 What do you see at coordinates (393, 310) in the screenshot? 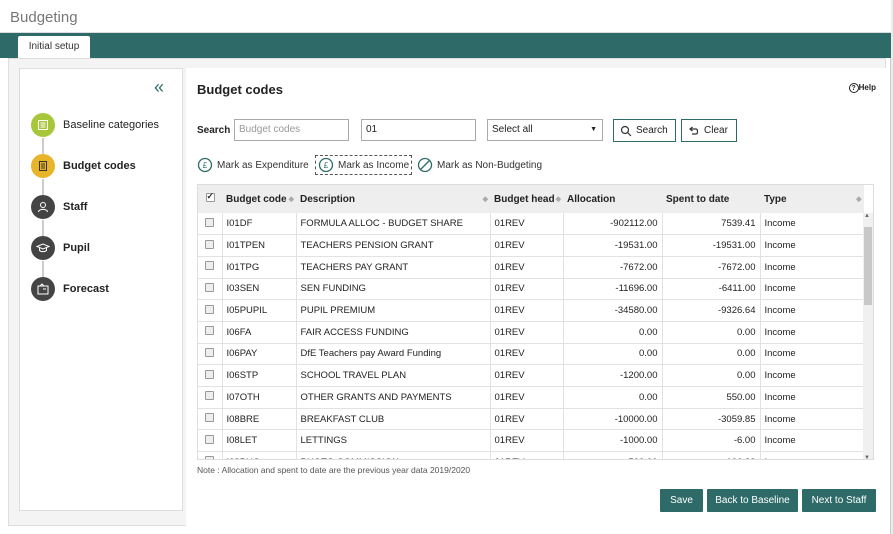
I see `cell-description: PUPIL PREMIUM` at bounding box center [393, 310].